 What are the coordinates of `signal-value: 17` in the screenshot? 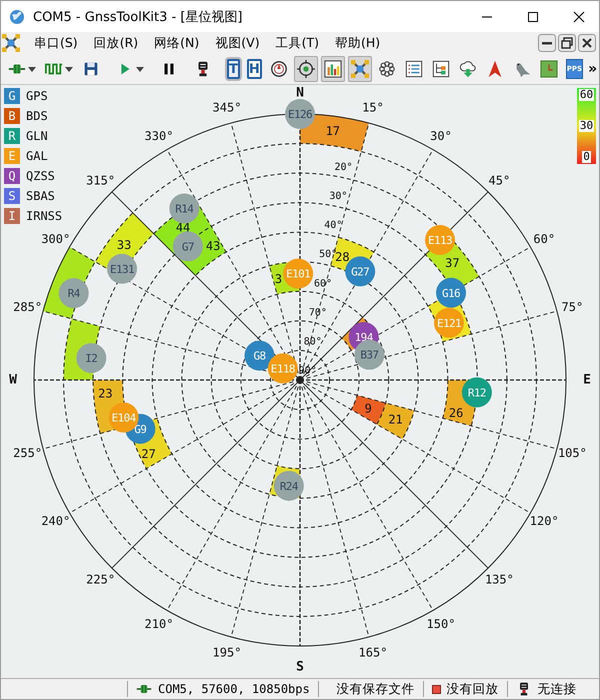 It's located at (333, 131).